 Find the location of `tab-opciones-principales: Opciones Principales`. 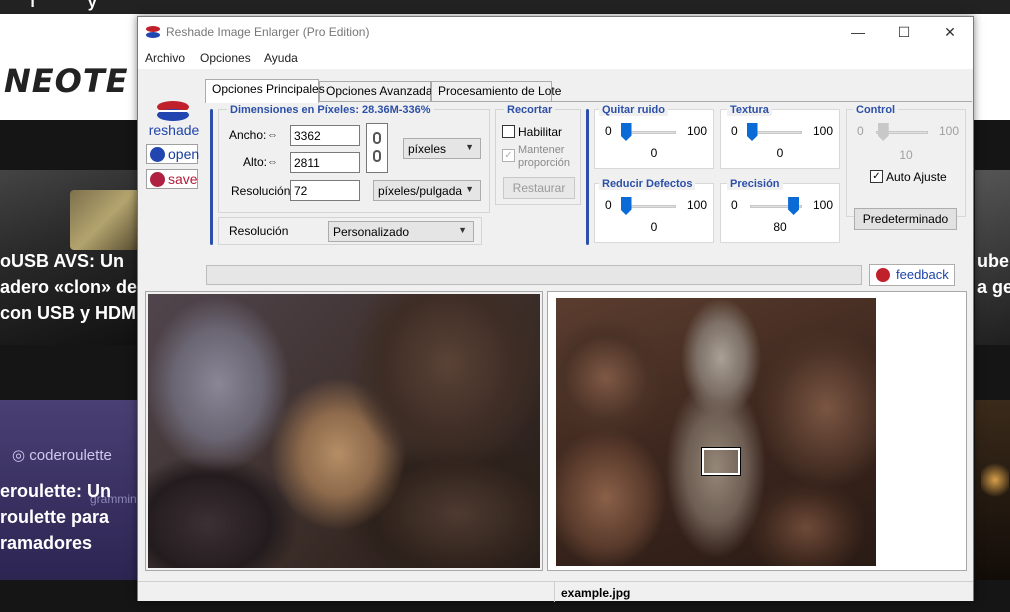

tab-opciones-principales: Opciones Principales is located at coordinates (265, 91).